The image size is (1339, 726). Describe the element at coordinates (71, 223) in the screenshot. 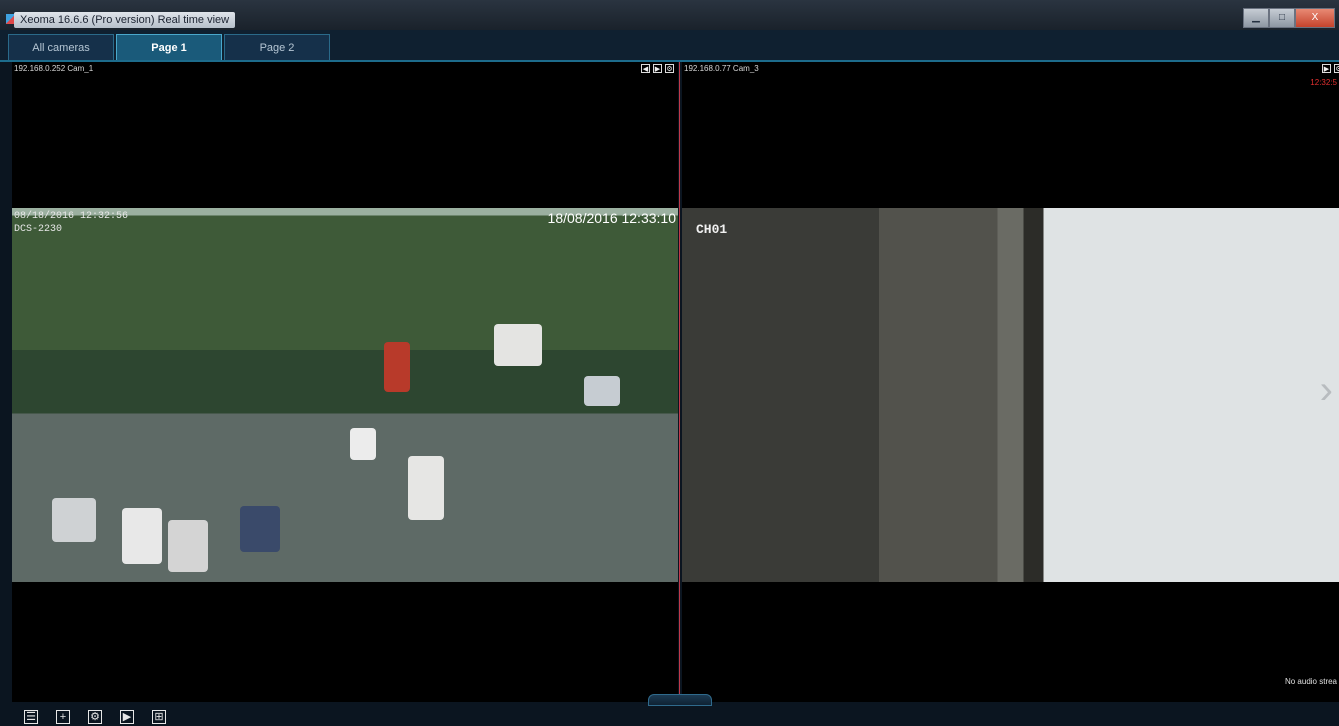

I see `osd-timestamp-camera: 08/18/2016 12:32:56 DCS-2230` at that location.